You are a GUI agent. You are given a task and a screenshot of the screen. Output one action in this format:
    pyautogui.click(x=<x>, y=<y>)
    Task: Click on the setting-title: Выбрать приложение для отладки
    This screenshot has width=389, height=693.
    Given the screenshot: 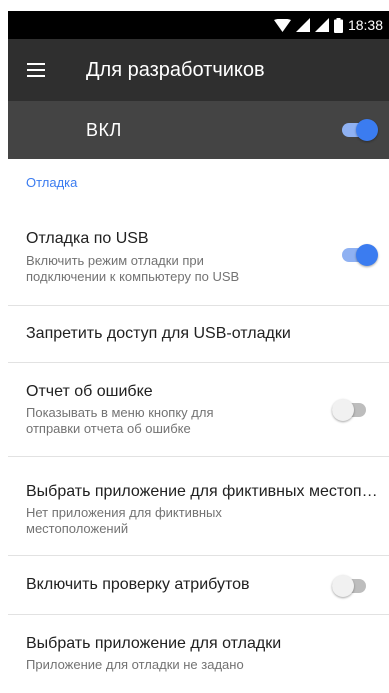 What is the action you would take?
    pyautogui.click(x=154, y=643)
    